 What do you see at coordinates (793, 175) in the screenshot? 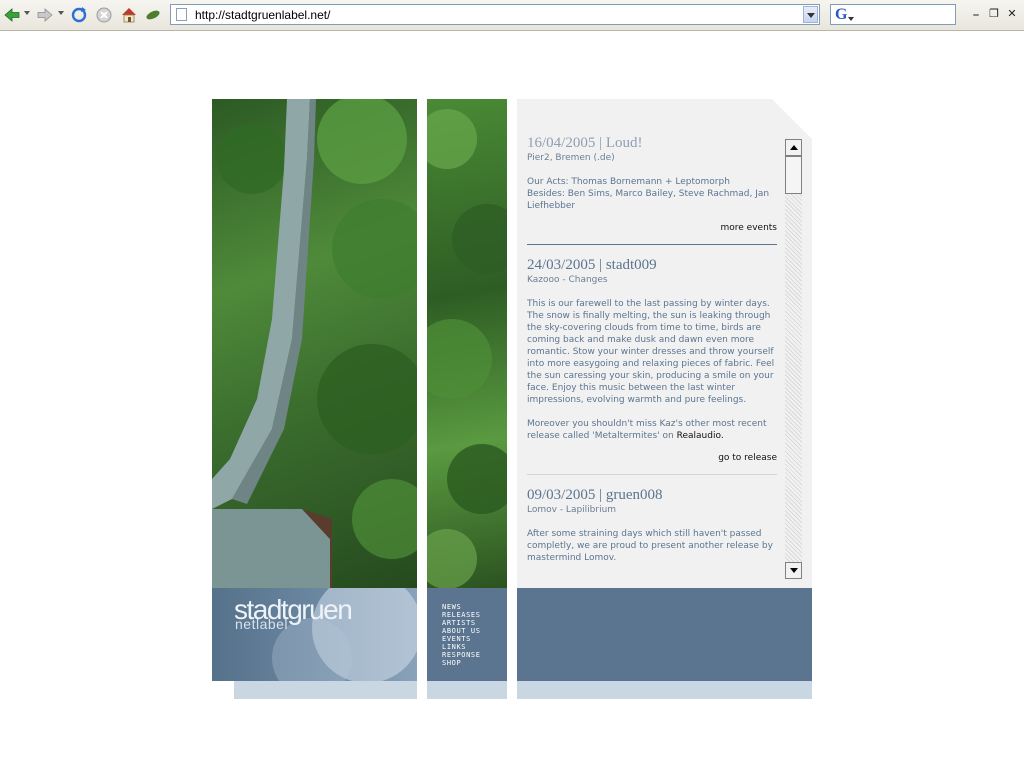
I see `scrollbar-thumb` at bounding box center [793, 175].